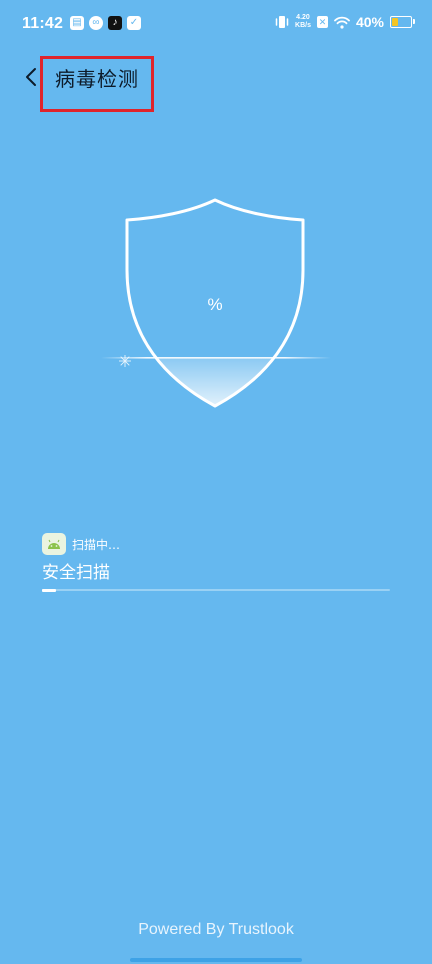 Image resolution: width=432 pixels, height=964 pixels. I want to click on android-icon, so click(54, 544).